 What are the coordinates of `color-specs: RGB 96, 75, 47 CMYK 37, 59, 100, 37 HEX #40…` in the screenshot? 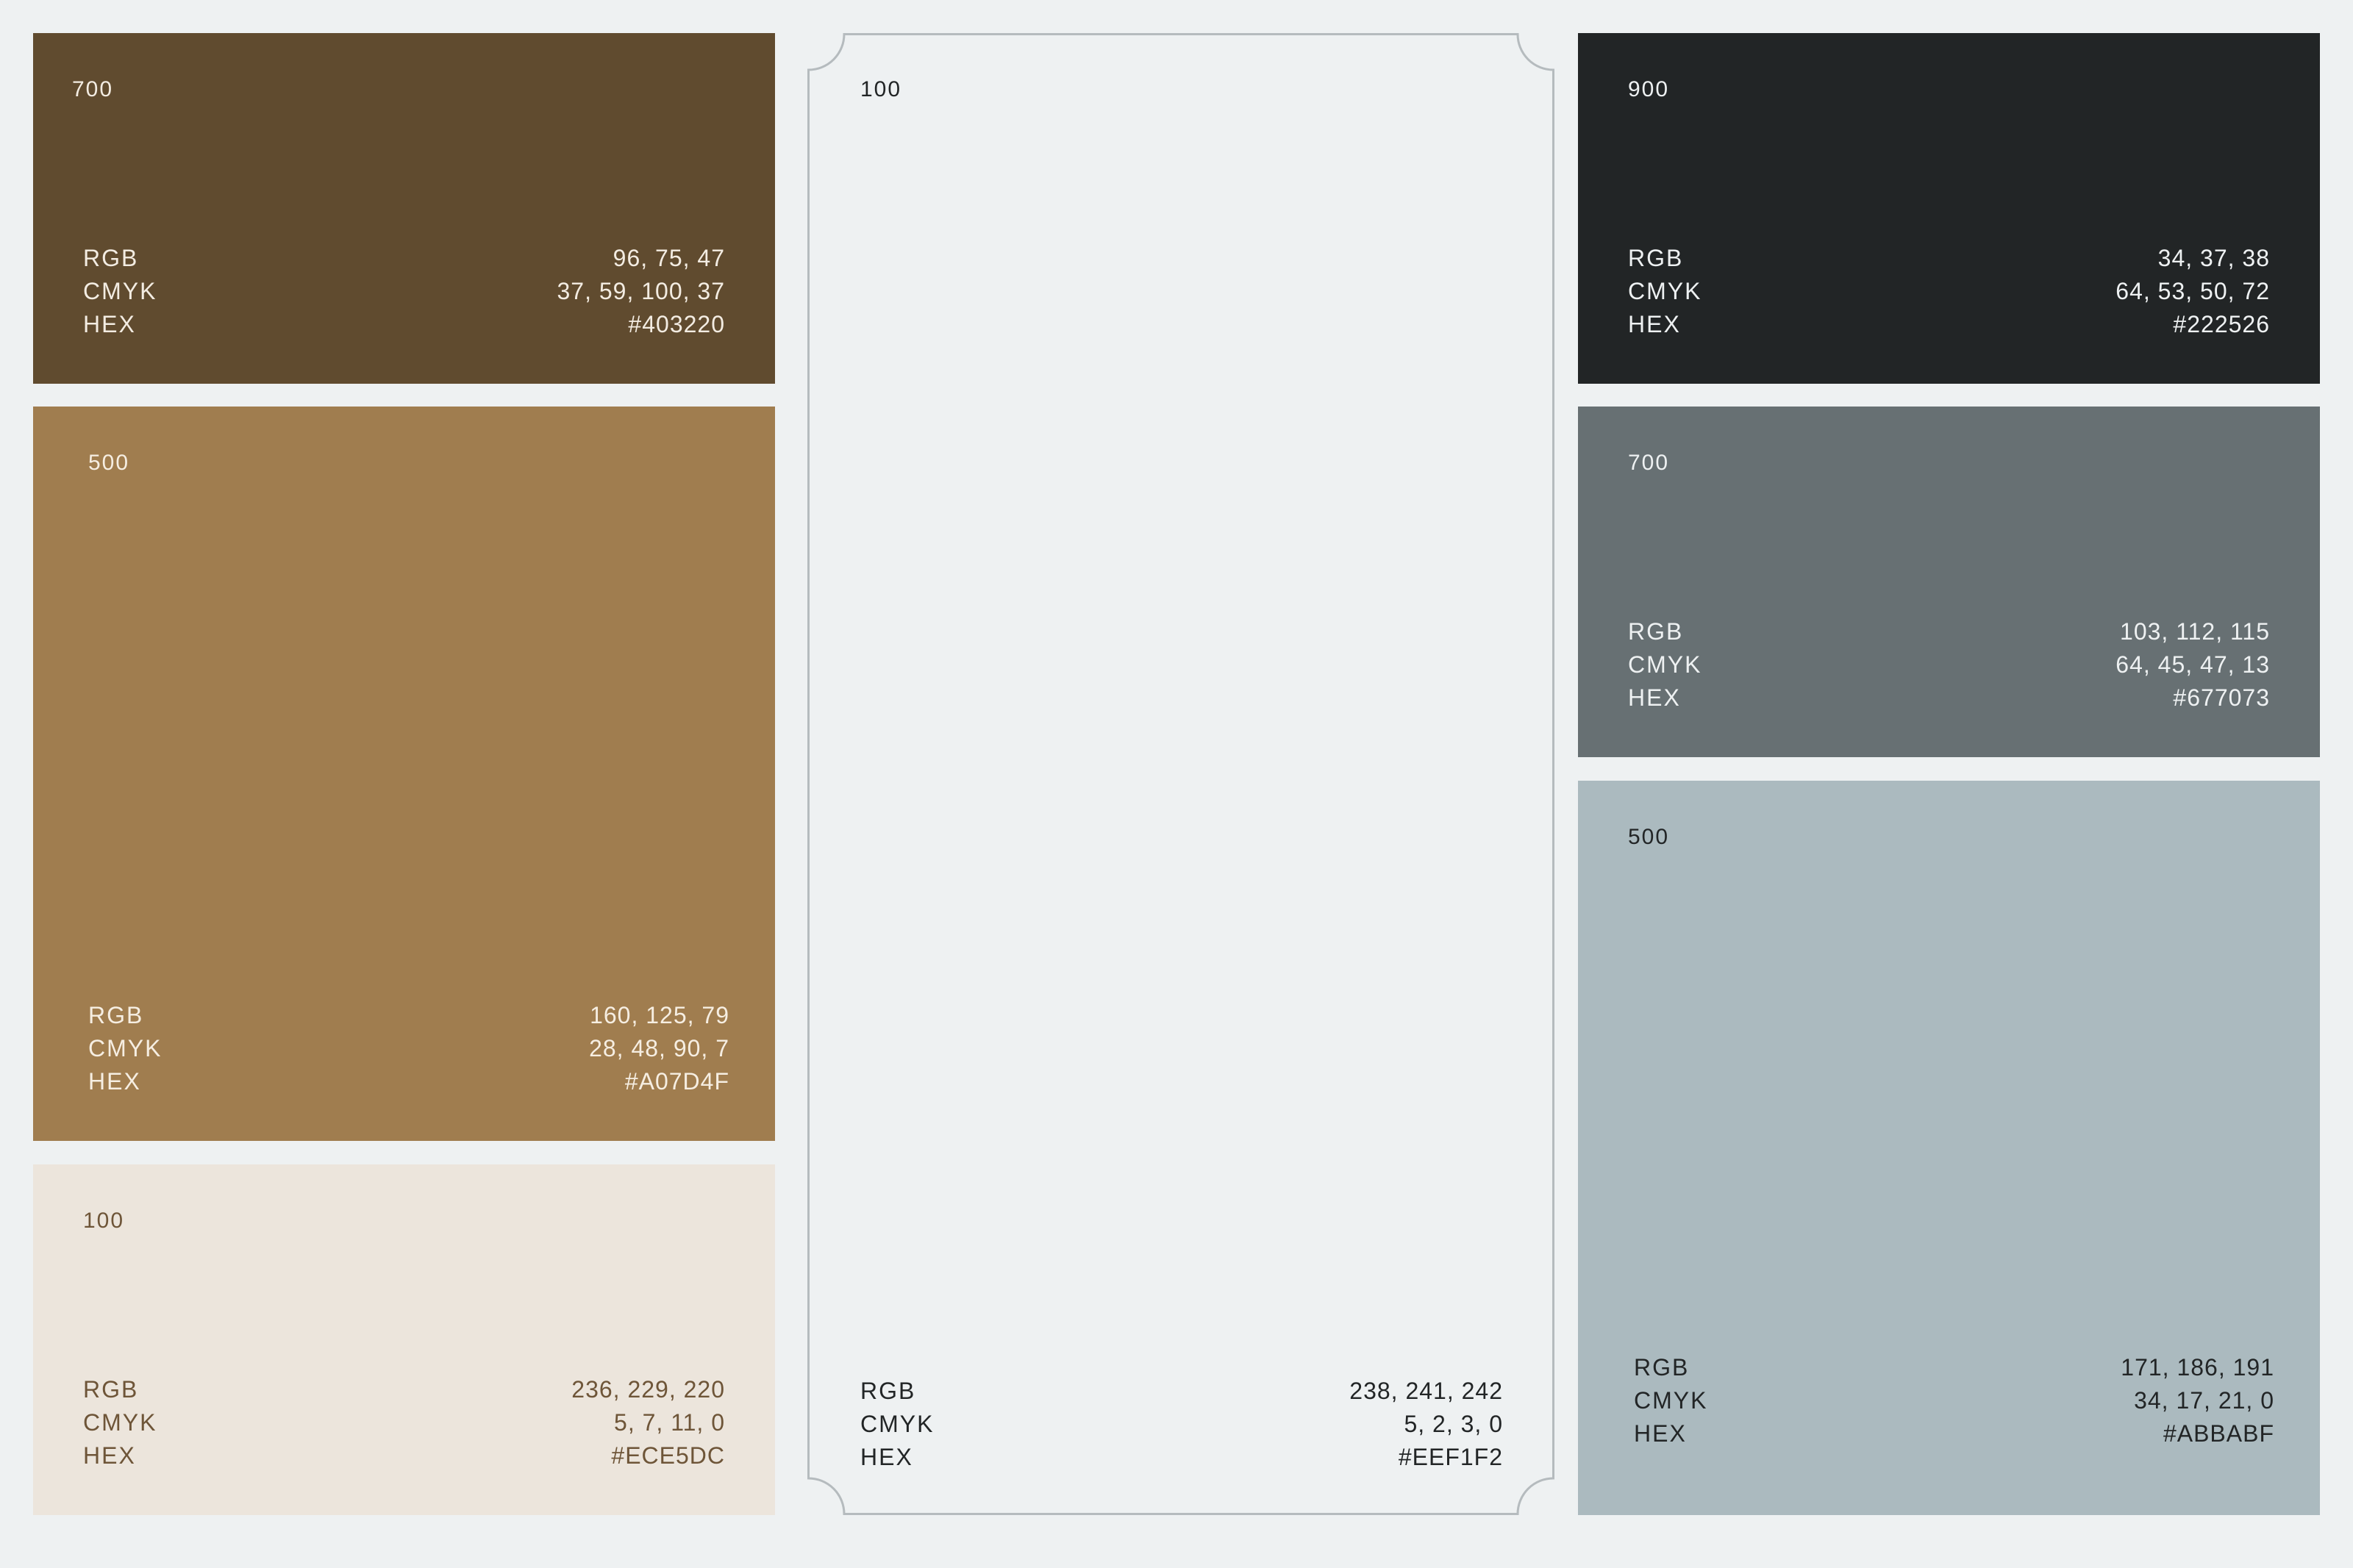 It's located at (404, 291).